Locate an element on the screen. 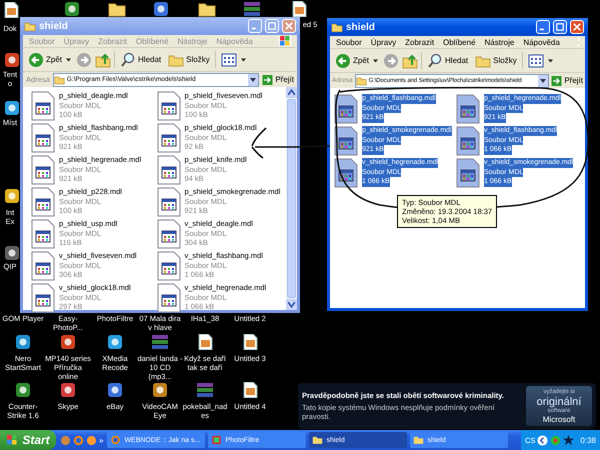 The width and height of the screenshot is (600, 450). scroll-down-icon is located at coordinates (291, 304).